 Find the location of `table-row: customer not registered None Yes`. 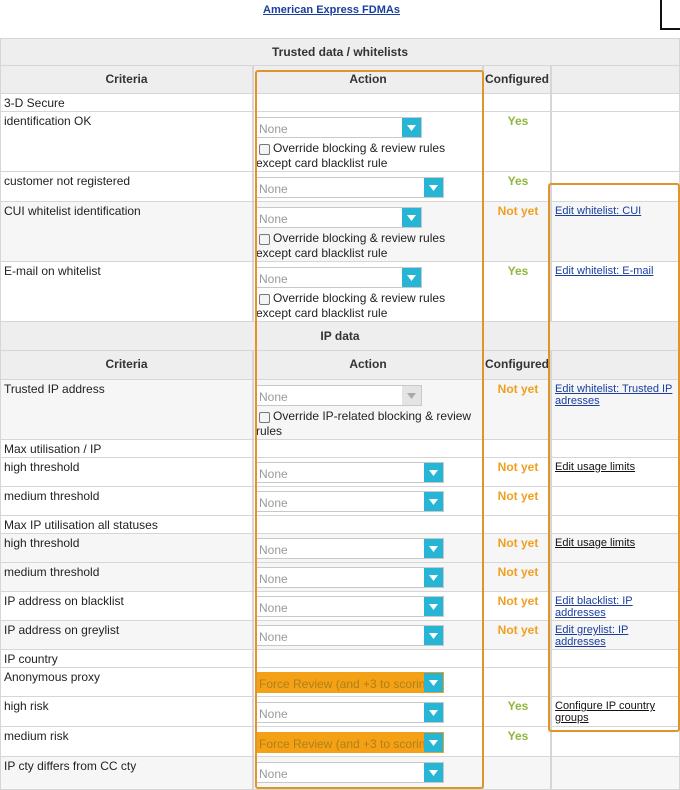

table-row: customer not registered None Yes is located at coordinates (340, 187).